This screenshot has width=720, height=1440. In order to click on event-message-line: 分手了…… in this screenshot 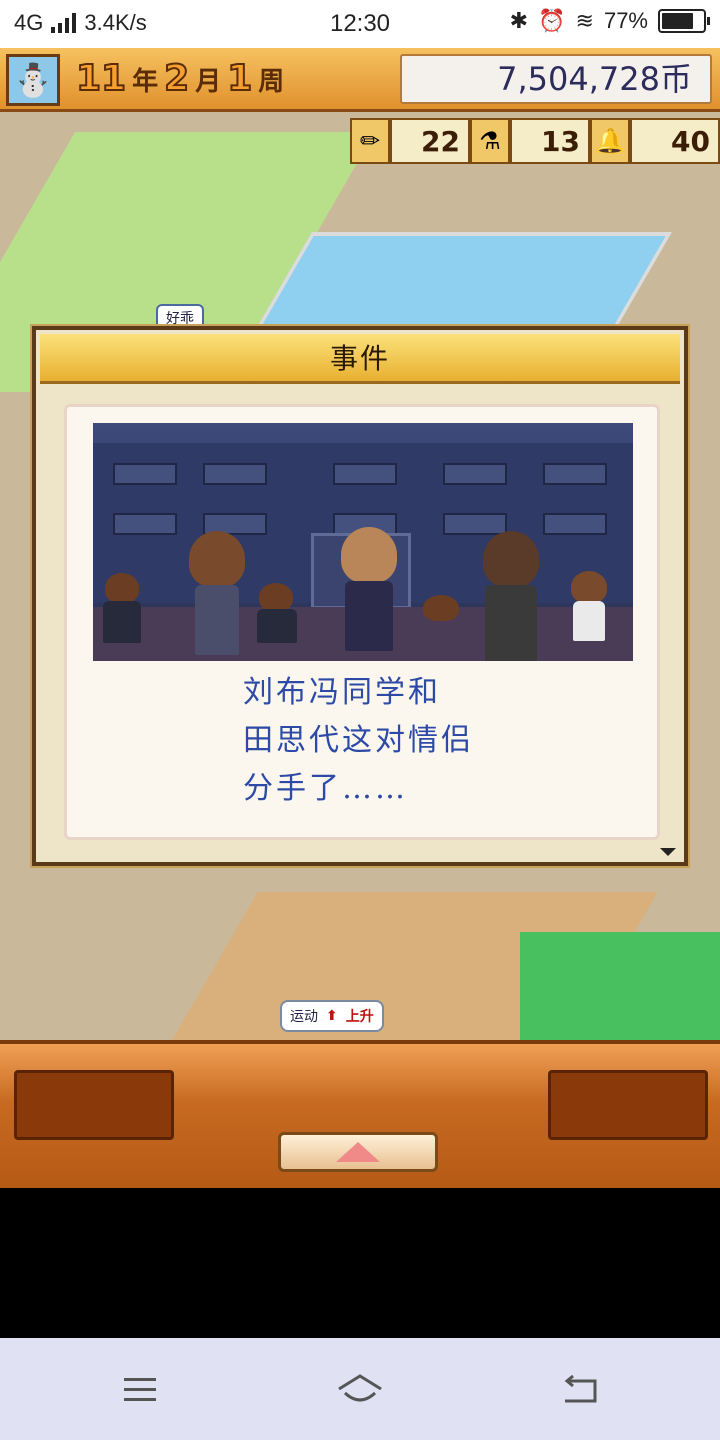, I will do `click(325, 788)`.